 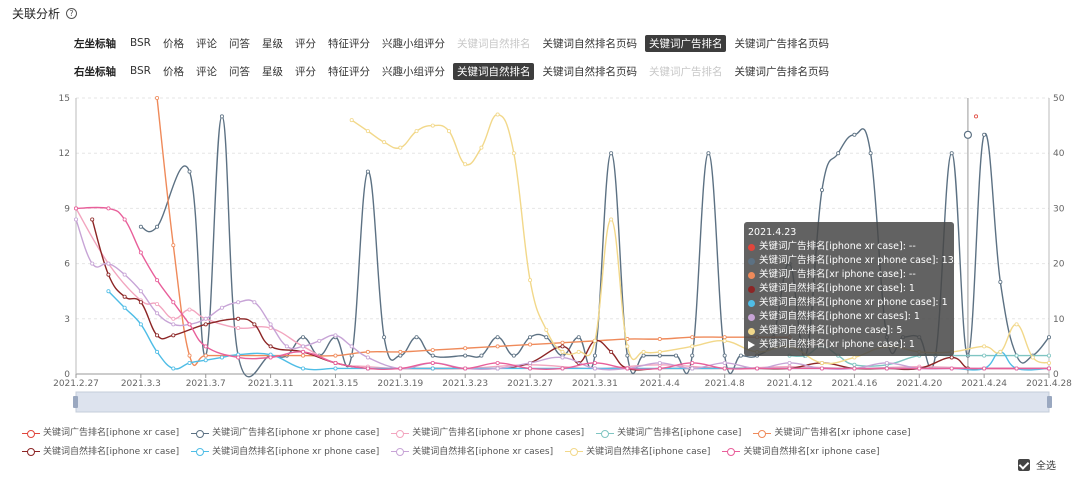 What do you see at coordinates (67, 320) in the screenshot?
I see `y-left-tick-label: 3` at bounding box center [67, 320].